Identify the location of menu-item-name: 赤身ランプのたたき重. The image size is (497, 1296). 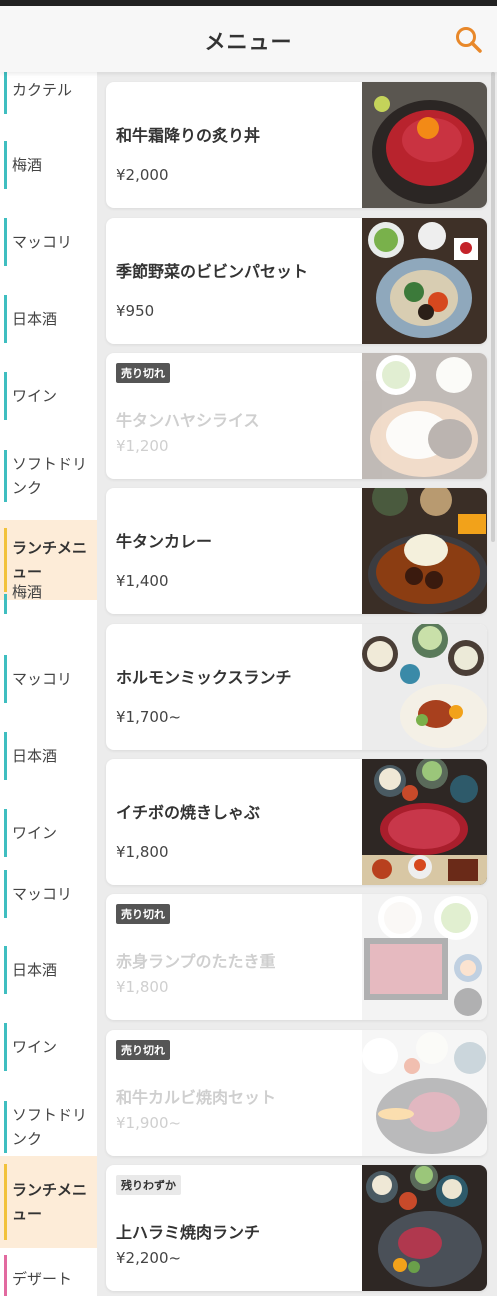
(196, 961).